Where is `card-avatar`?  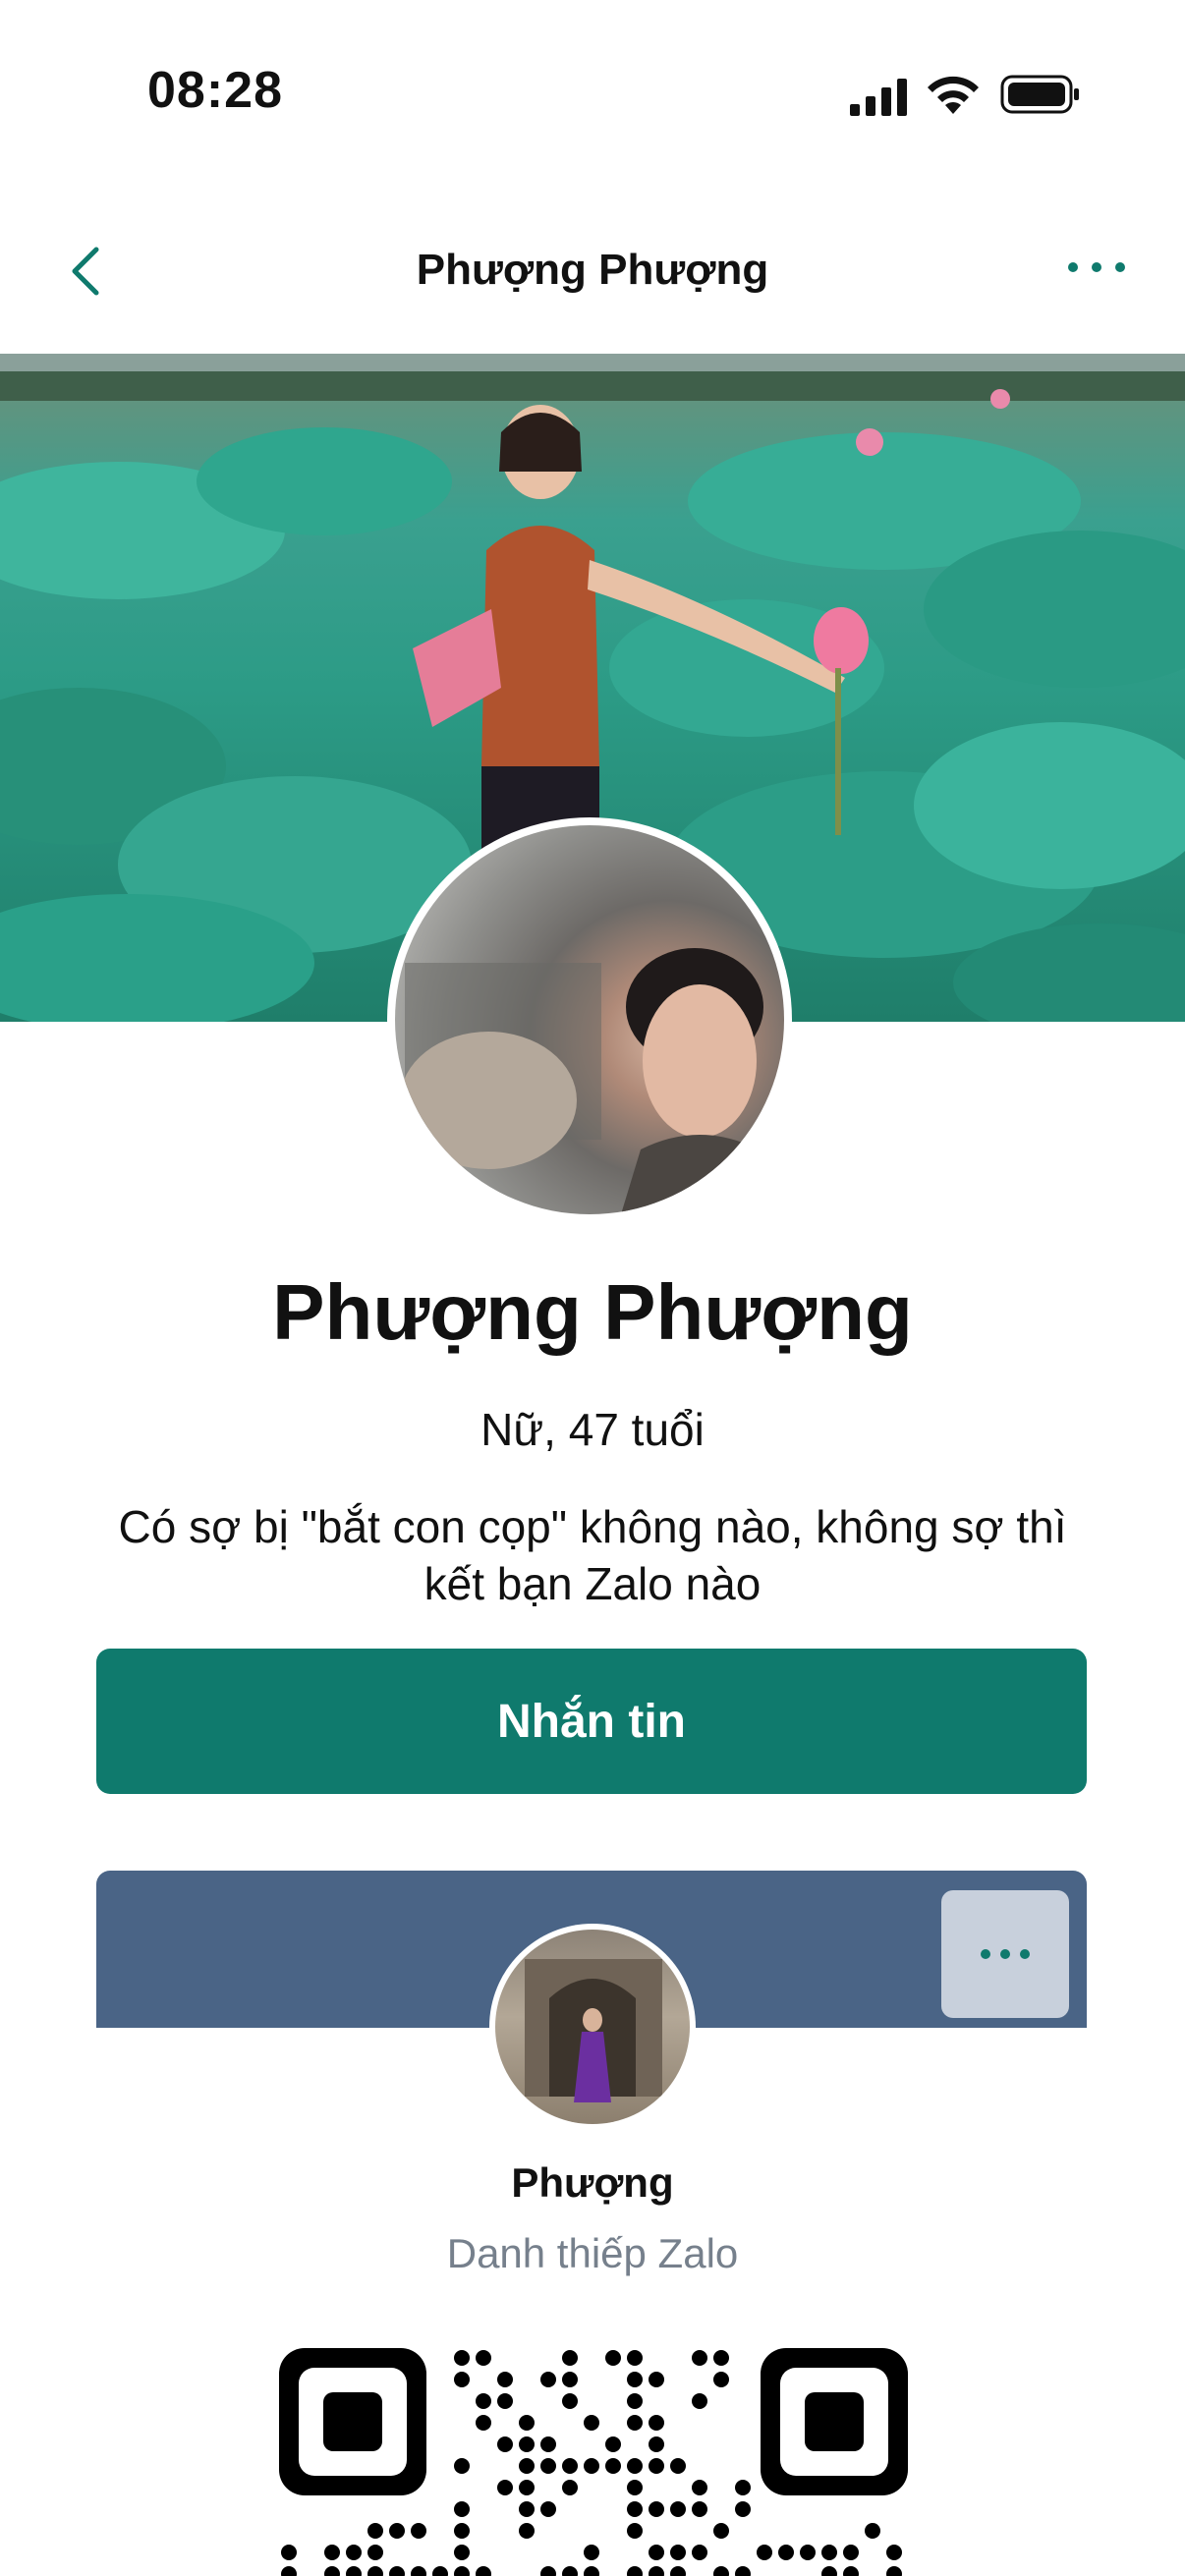 card-avatar is located at coordinates (592, 2027).